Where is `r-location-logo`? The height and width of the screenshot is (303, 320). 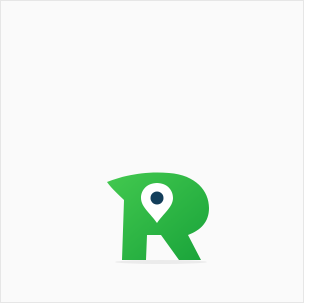 r-location-logo is located at coordinates (157, 217).